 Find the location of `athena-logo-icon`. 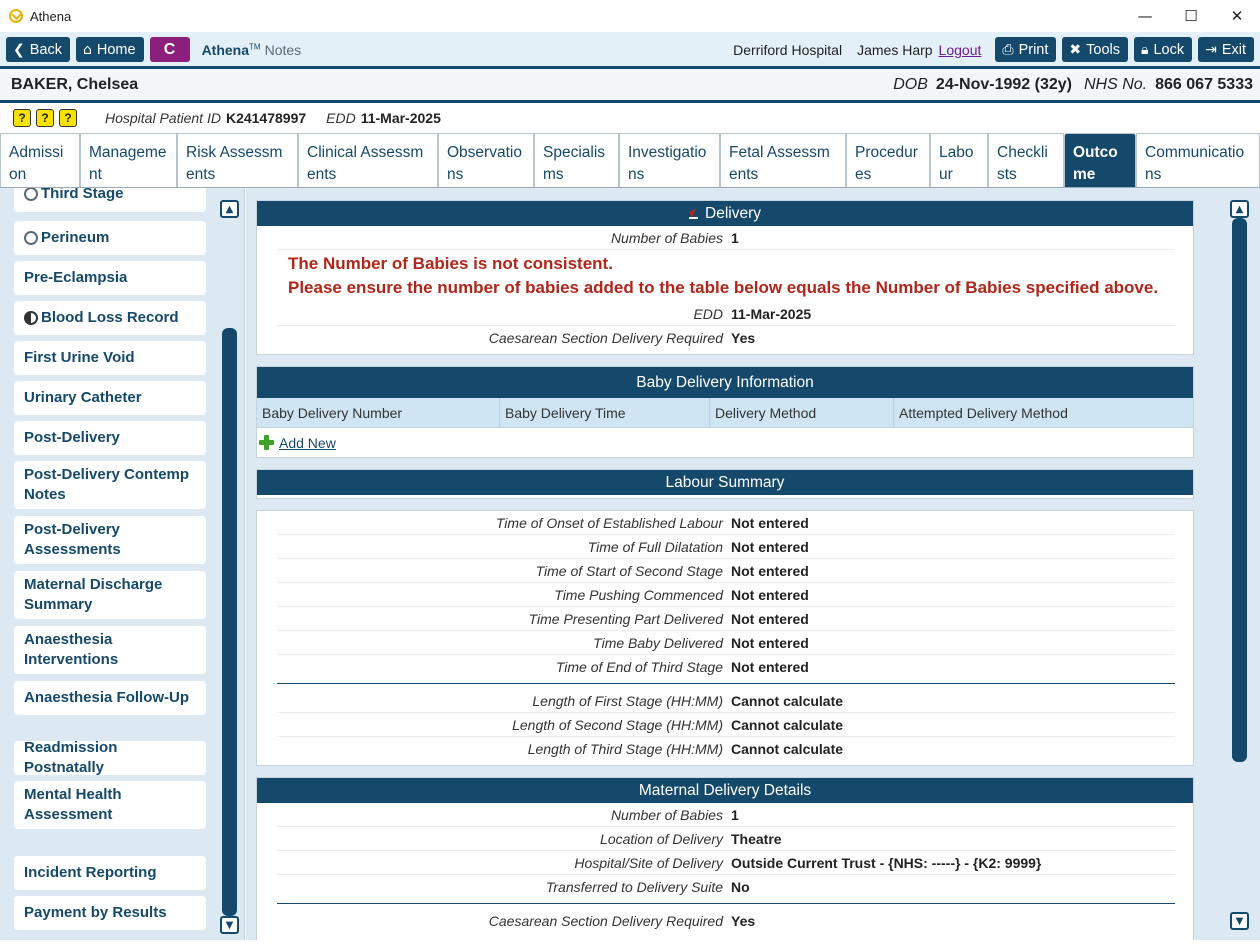

athena-logo-icon is located at coordinates (16, 16).